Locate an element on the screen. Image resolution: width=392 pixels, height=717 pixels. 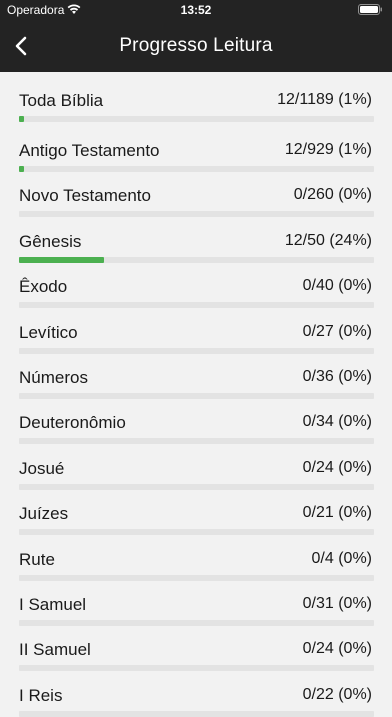
book-name: I Samuel is located at coordinates (53, 604).